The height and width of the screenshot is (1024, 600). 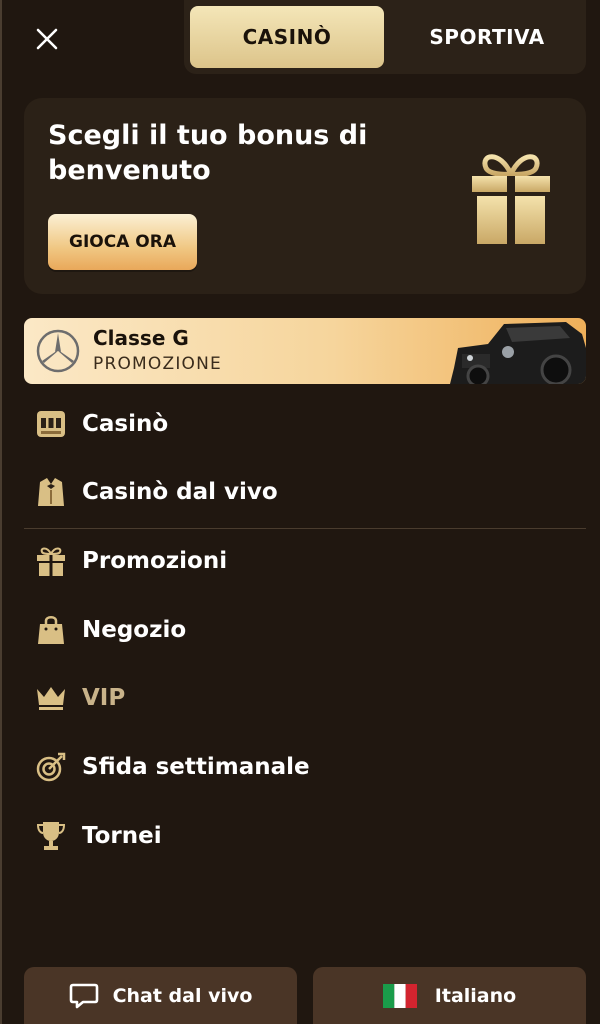 What do you see at coordinates (518, 353) in the screenshot?
I see `car-image` at bounding box center [518, 353].